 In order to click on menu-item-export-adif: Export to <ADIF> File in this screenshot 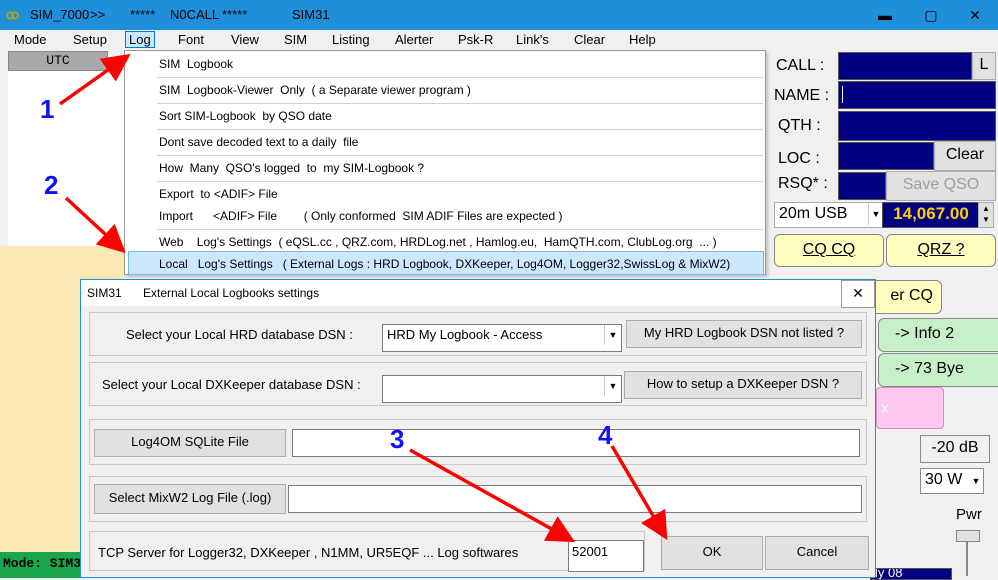, I will do `click(218, 194)`.